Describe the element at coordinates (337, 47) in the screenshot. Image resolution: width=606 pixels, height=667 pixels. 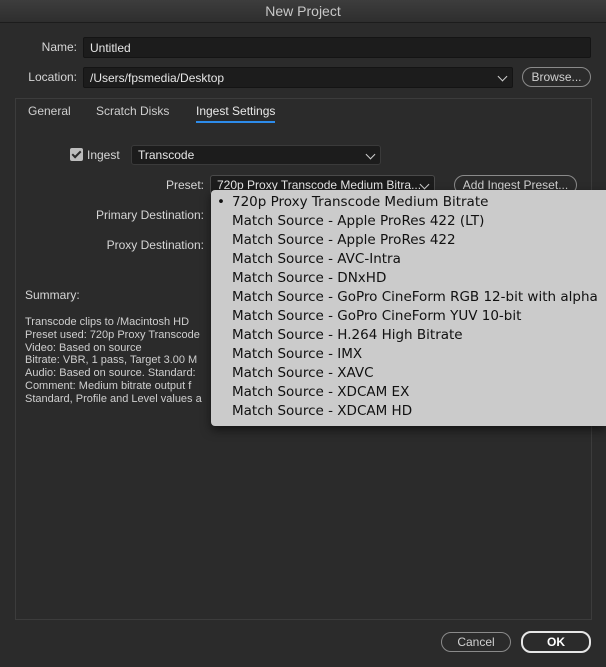
I see `name-input: Untitled` at that location.